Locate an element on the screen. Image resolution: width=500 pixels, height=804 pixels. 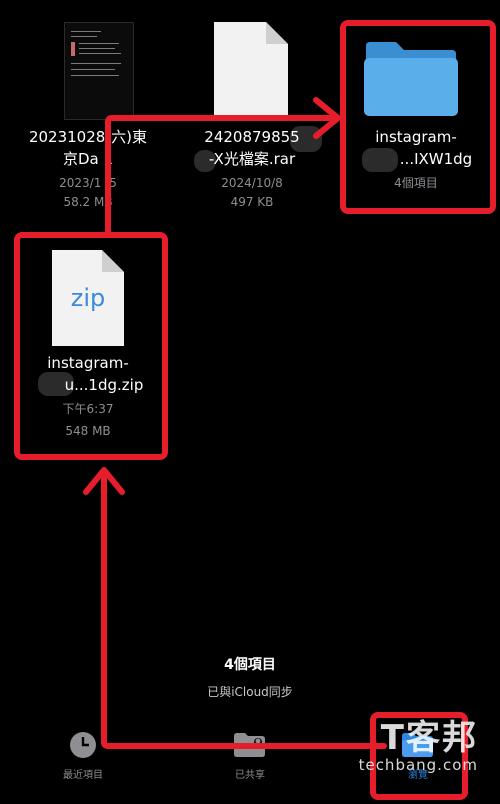
watermark: T客邦 techbang.com is located at coordinates (418, 747).